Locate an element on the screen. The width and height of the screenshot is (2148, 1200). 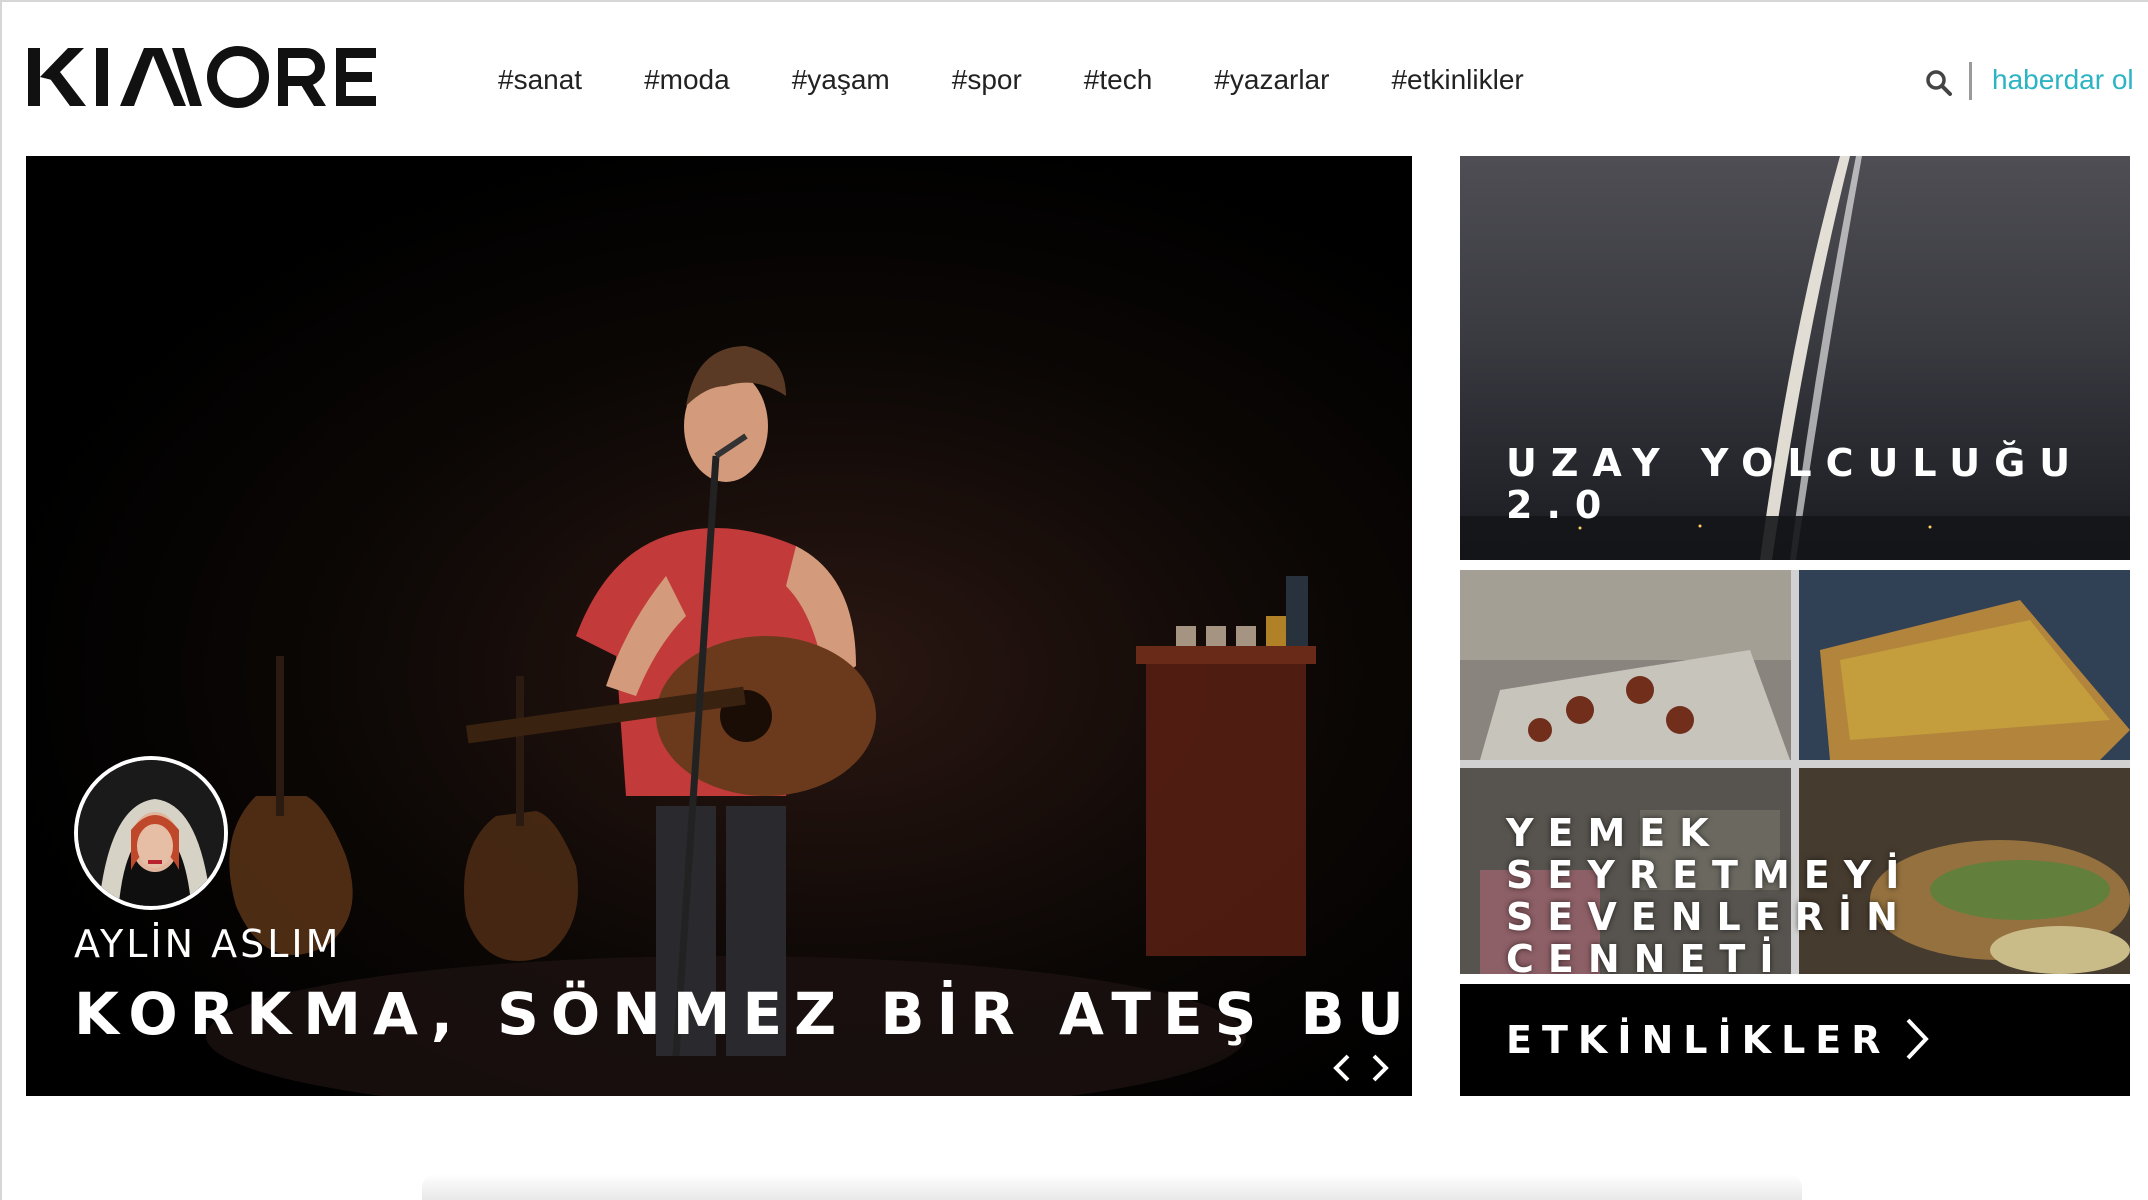
chevron-left-icon is located at coordinates (1341, 1068).